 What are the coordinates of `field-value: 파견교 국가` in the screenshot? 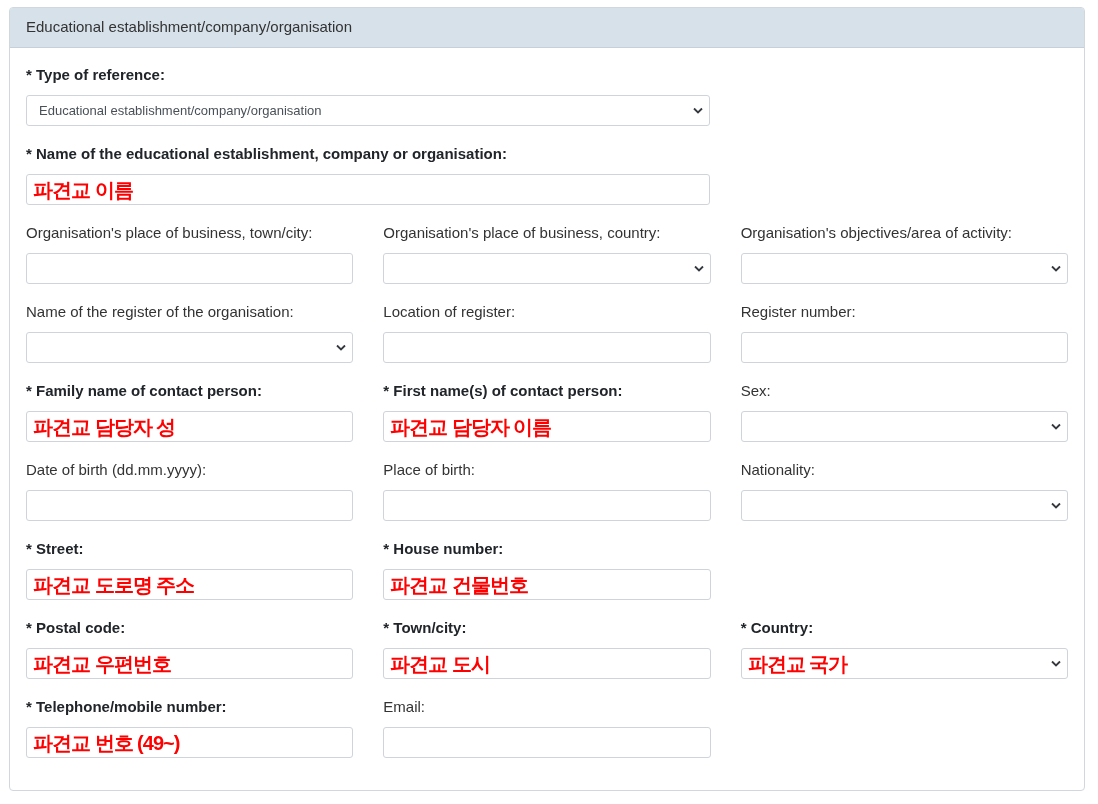 It's located at (797, 663).